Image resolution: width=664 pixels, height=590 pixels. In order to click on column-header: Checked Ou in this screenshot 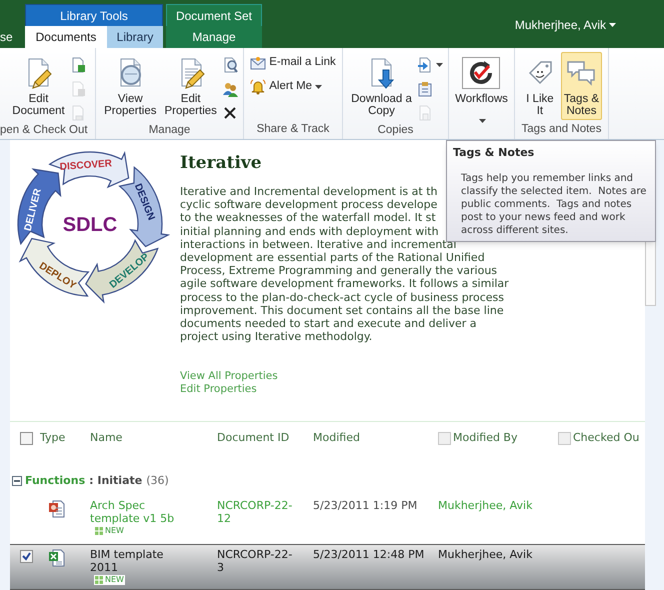, I will do `click(606, 438)`.